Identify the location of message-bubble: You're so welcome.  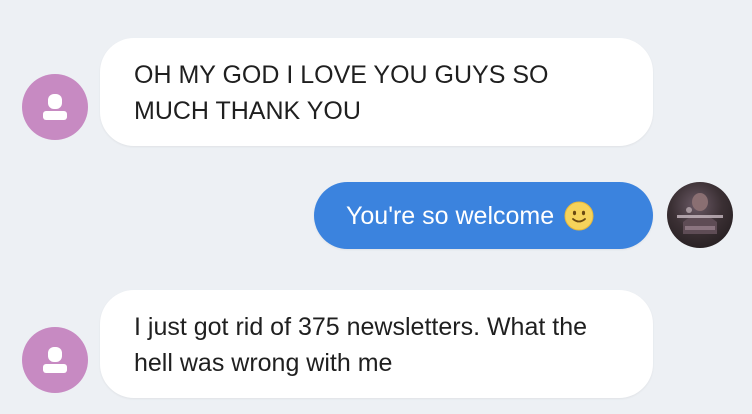
(483, 215).